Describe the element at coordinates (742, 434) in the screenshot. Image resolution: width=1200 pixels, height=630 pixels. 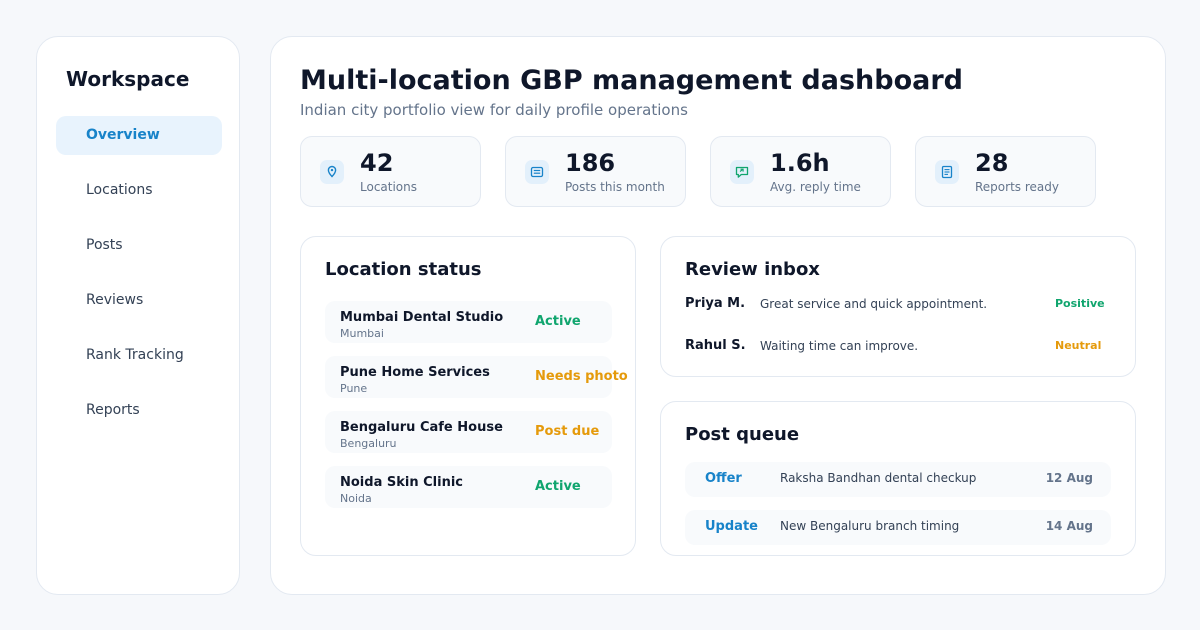
I see `panel-title: Post queue` at that location.